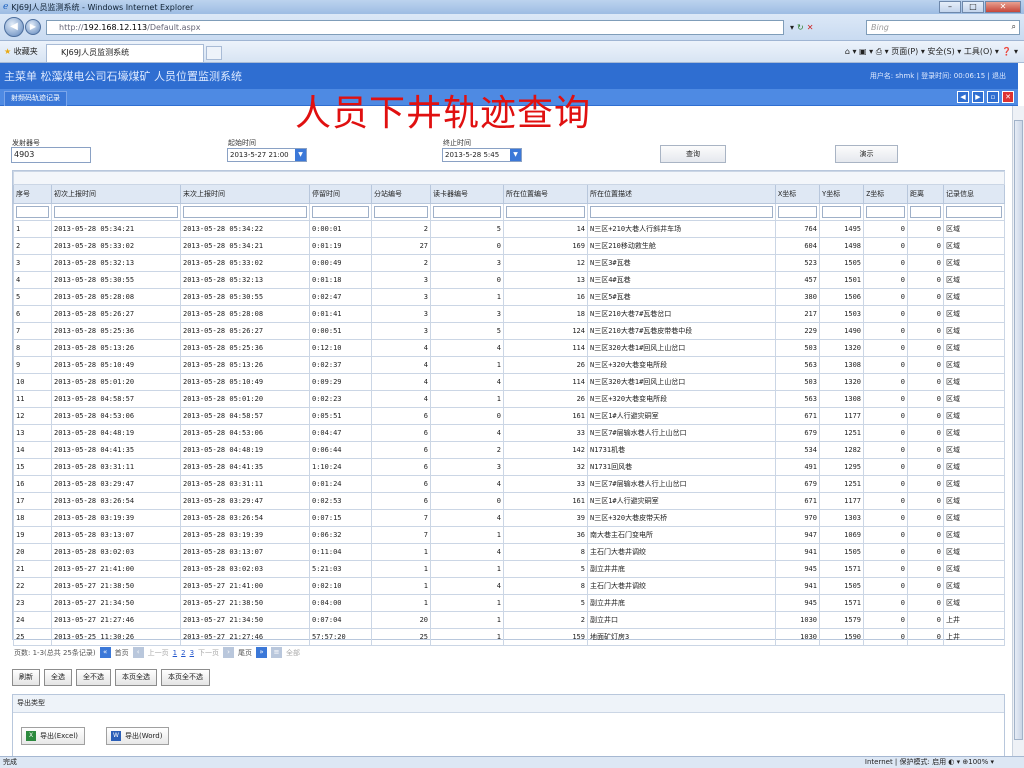 The image size is (1024, 768). I want to click on deselect-page-button: 本页全不选, so click(185, 677).